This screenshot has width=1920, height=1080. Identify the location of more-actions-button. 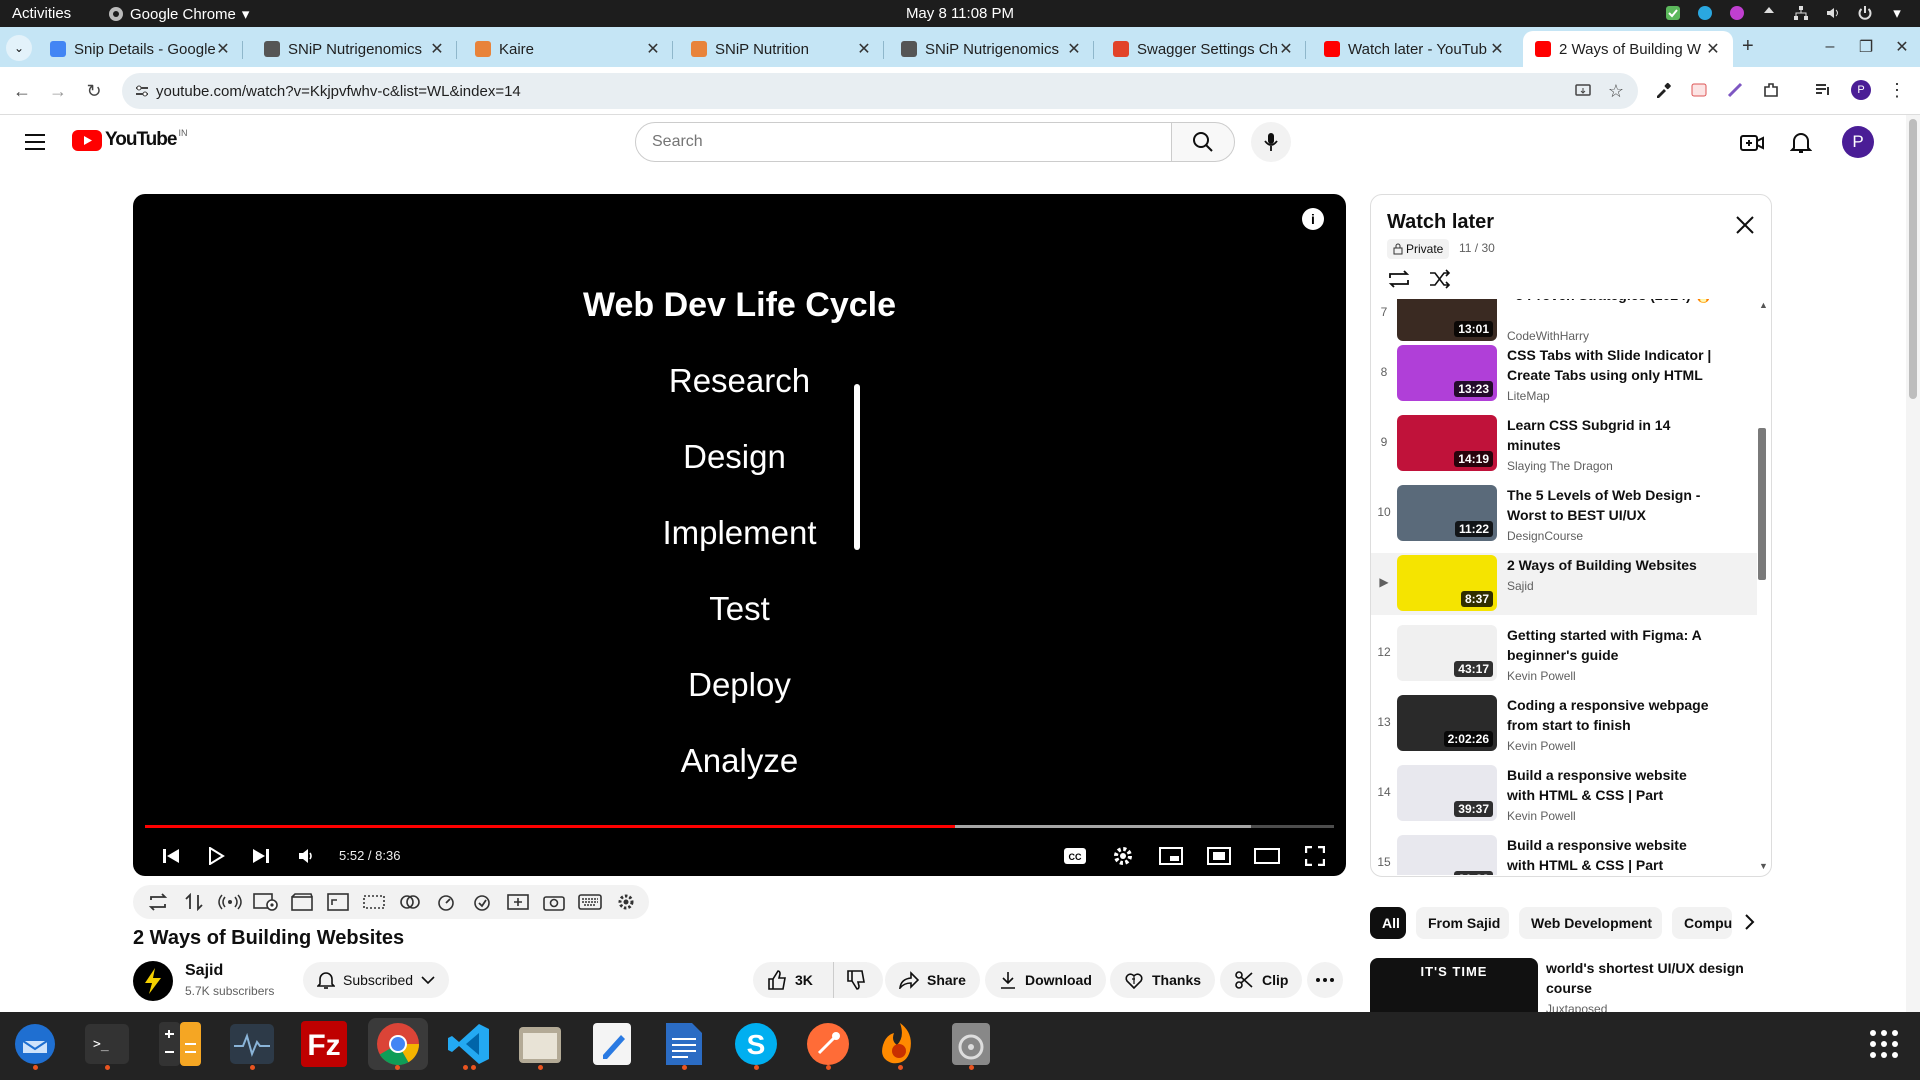
(1325, 980).